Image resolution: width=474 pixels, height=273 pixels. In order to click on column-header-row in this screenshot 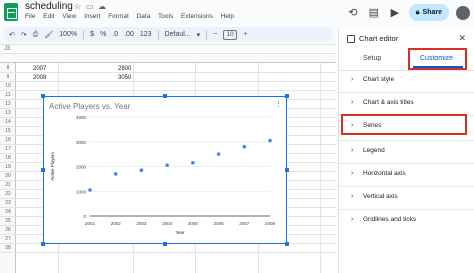, I will do `click(168, 59)`.